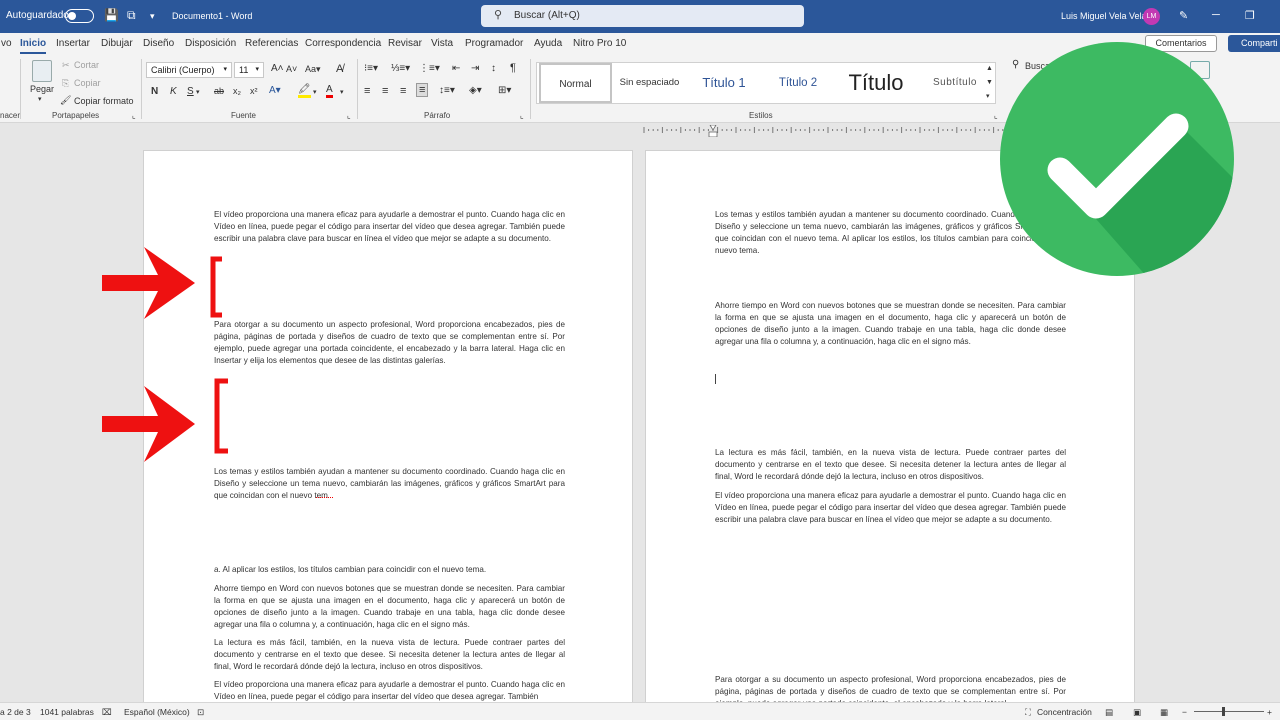 The width and height of the screenshot is (1280, 720). Describe the element at coordinates (422, 90) in the screenshot. I see `justify-icon: ≡` at that location.